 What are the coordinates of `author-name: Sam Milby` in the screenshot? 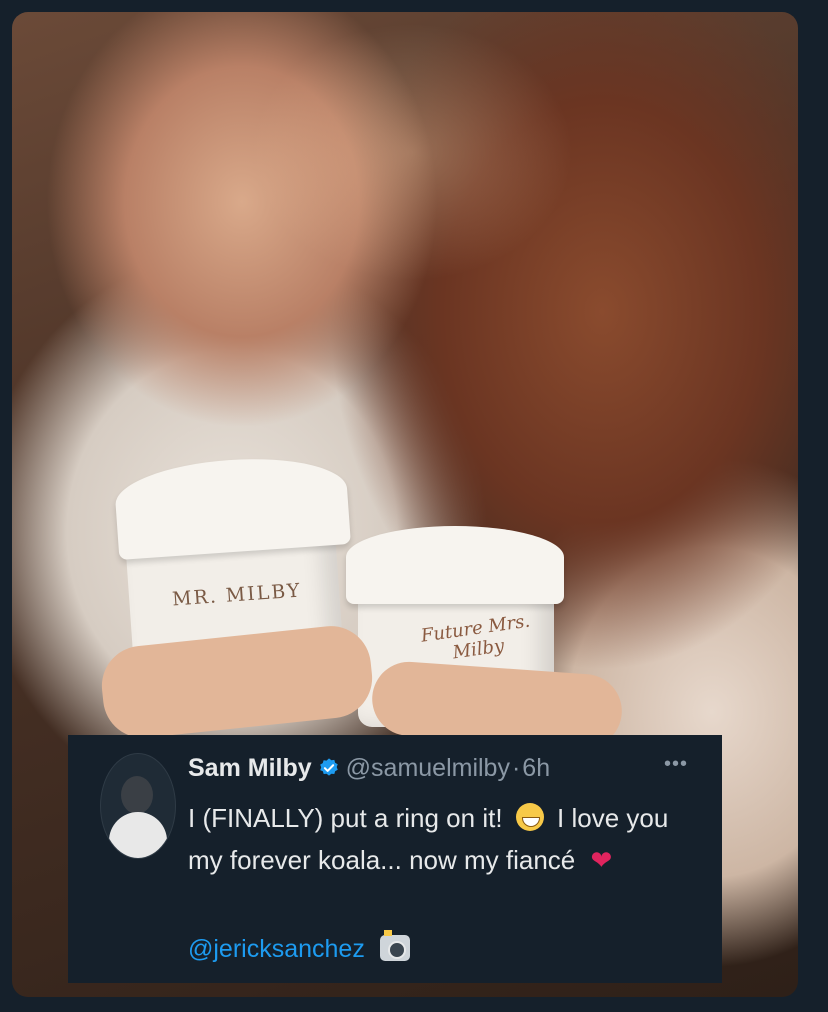 It's located at (250, 768).